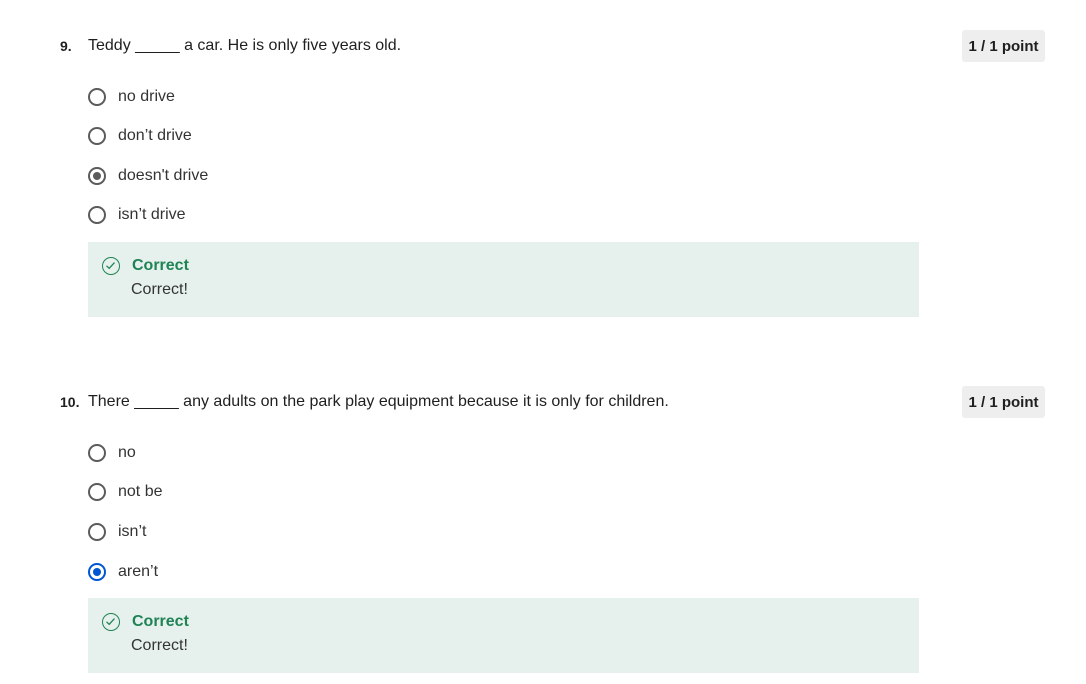 This screenshot has width=1086, height=684. I want to click on question-number: 10., so click(70, 402).